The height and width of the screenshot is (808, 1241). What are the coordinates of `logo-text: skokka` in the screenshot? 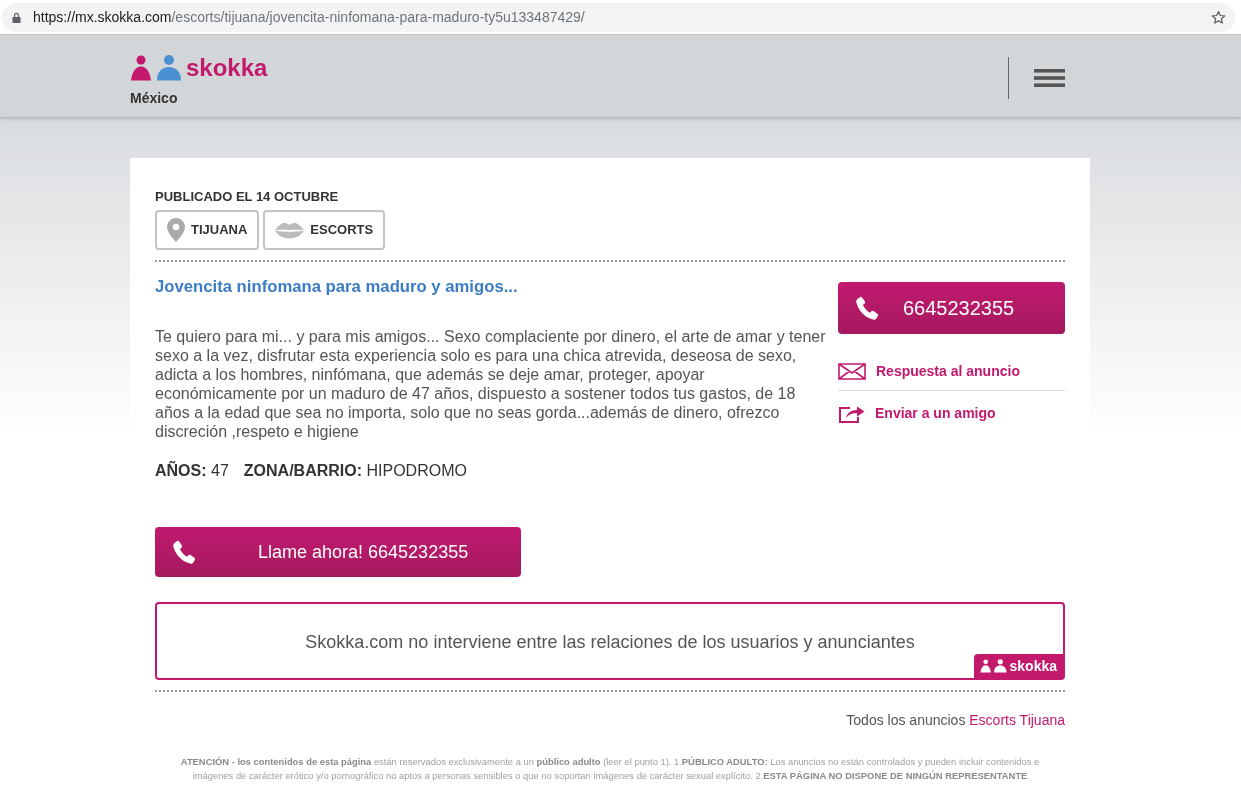 It's located at (227, 68).